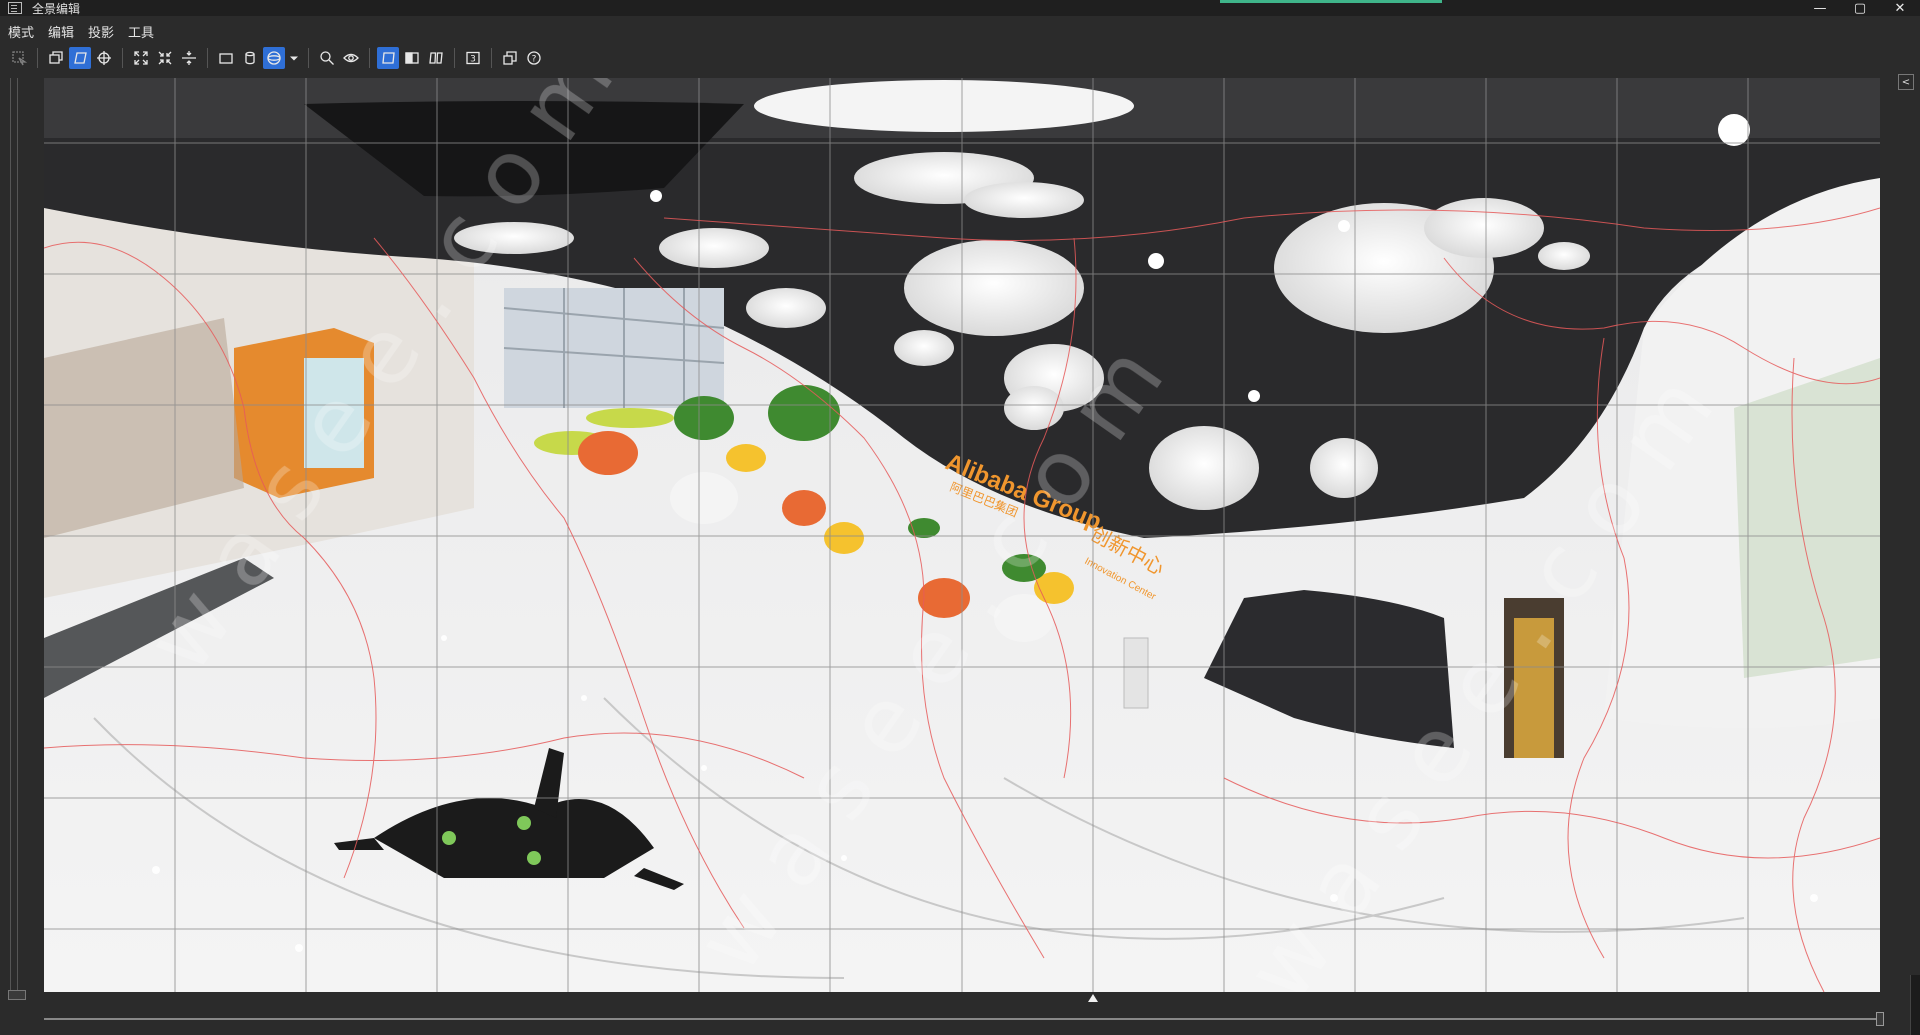 This screenshot has height=1035, width=1920. Describe the element at coordinates (1820, 8) in the screenshot. I see `minimize-button: —` at that location.